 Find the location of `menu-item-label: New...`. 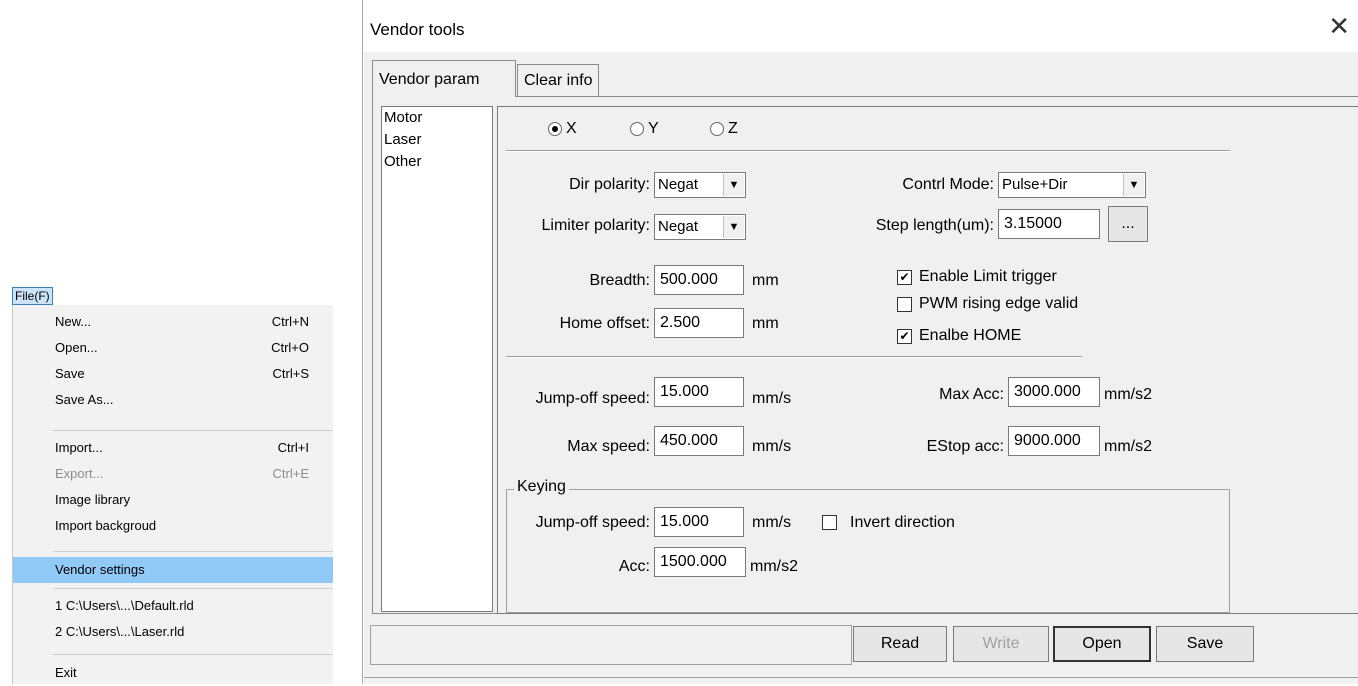

menu-item-label: New... is located at coordinates (73, 321).